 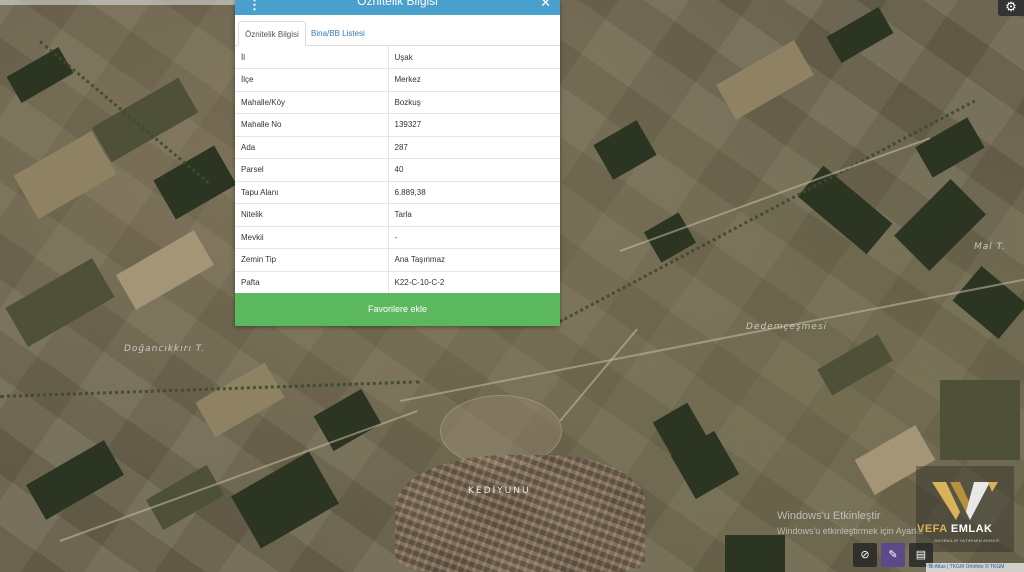 I want to click on pen-icon: ✎, so click(x=893, y=555).